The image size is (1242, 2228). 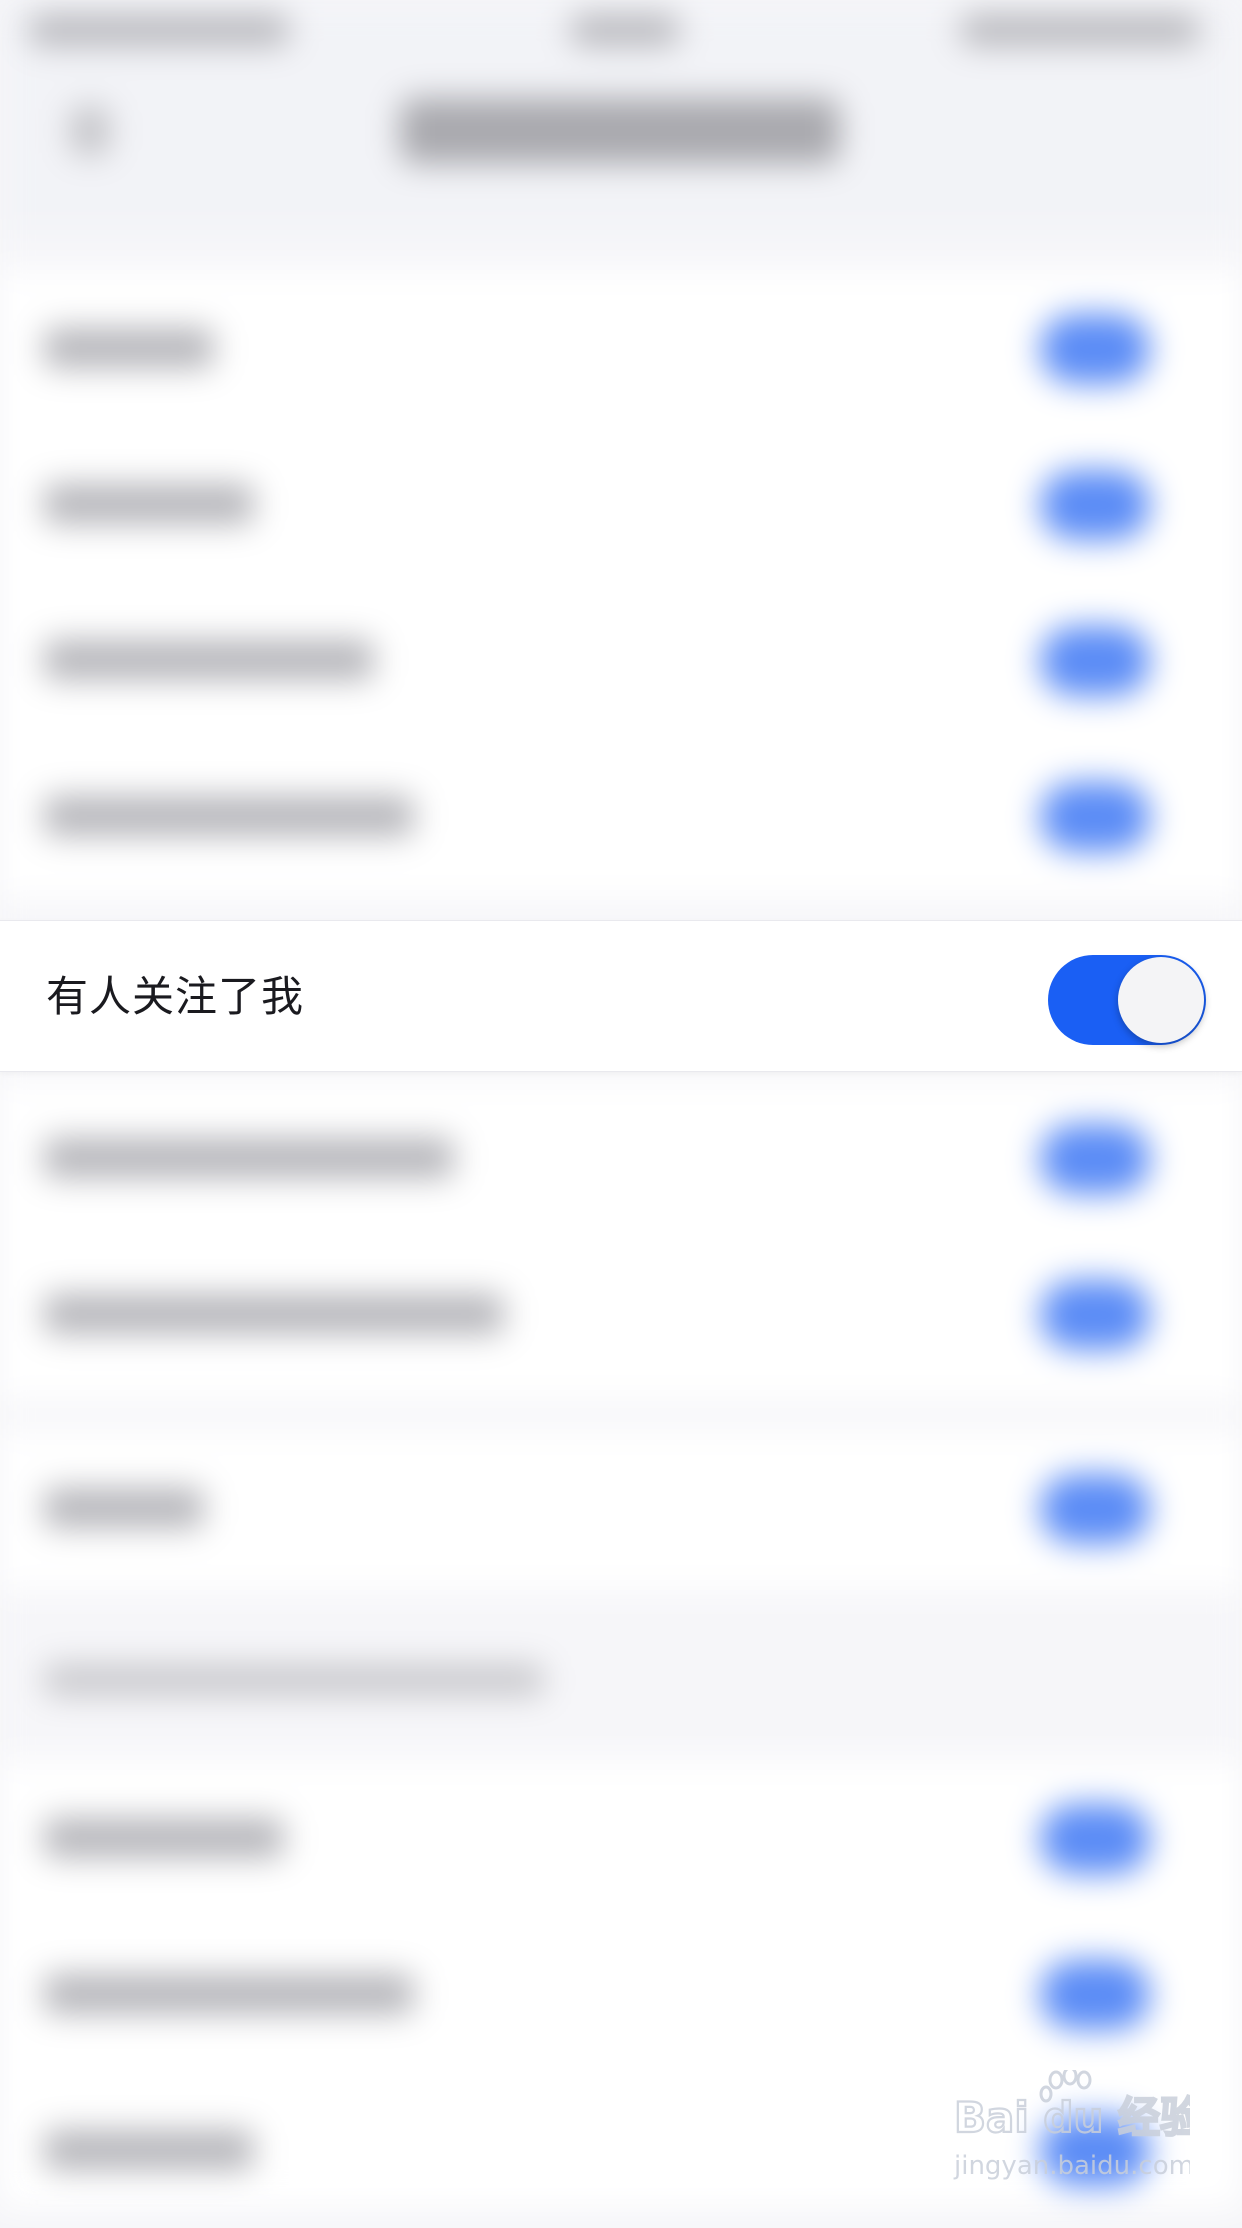 I want to click on baidu-paw-logo-icon: Bai du 经验 jingyan.baidu.com, so click(x=1078, y=2123).